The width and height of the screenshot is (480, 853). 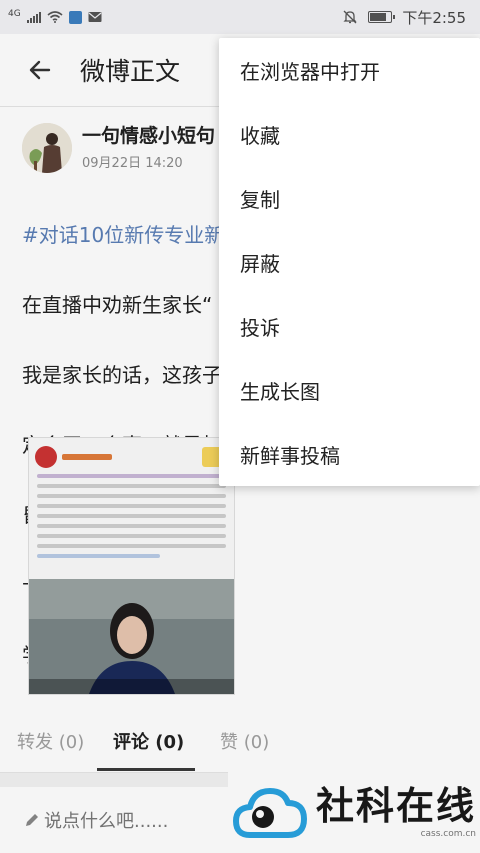 I want to click on menu-item-block: 屏蔽, so click(x=349, y=262).